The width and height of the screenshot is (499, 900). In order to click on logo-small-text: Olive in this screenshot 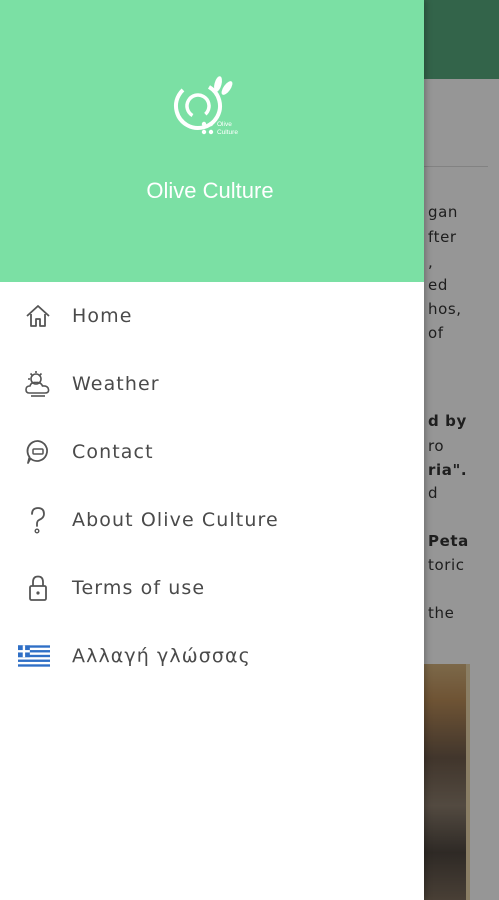, I will do `click(224, 124)`.